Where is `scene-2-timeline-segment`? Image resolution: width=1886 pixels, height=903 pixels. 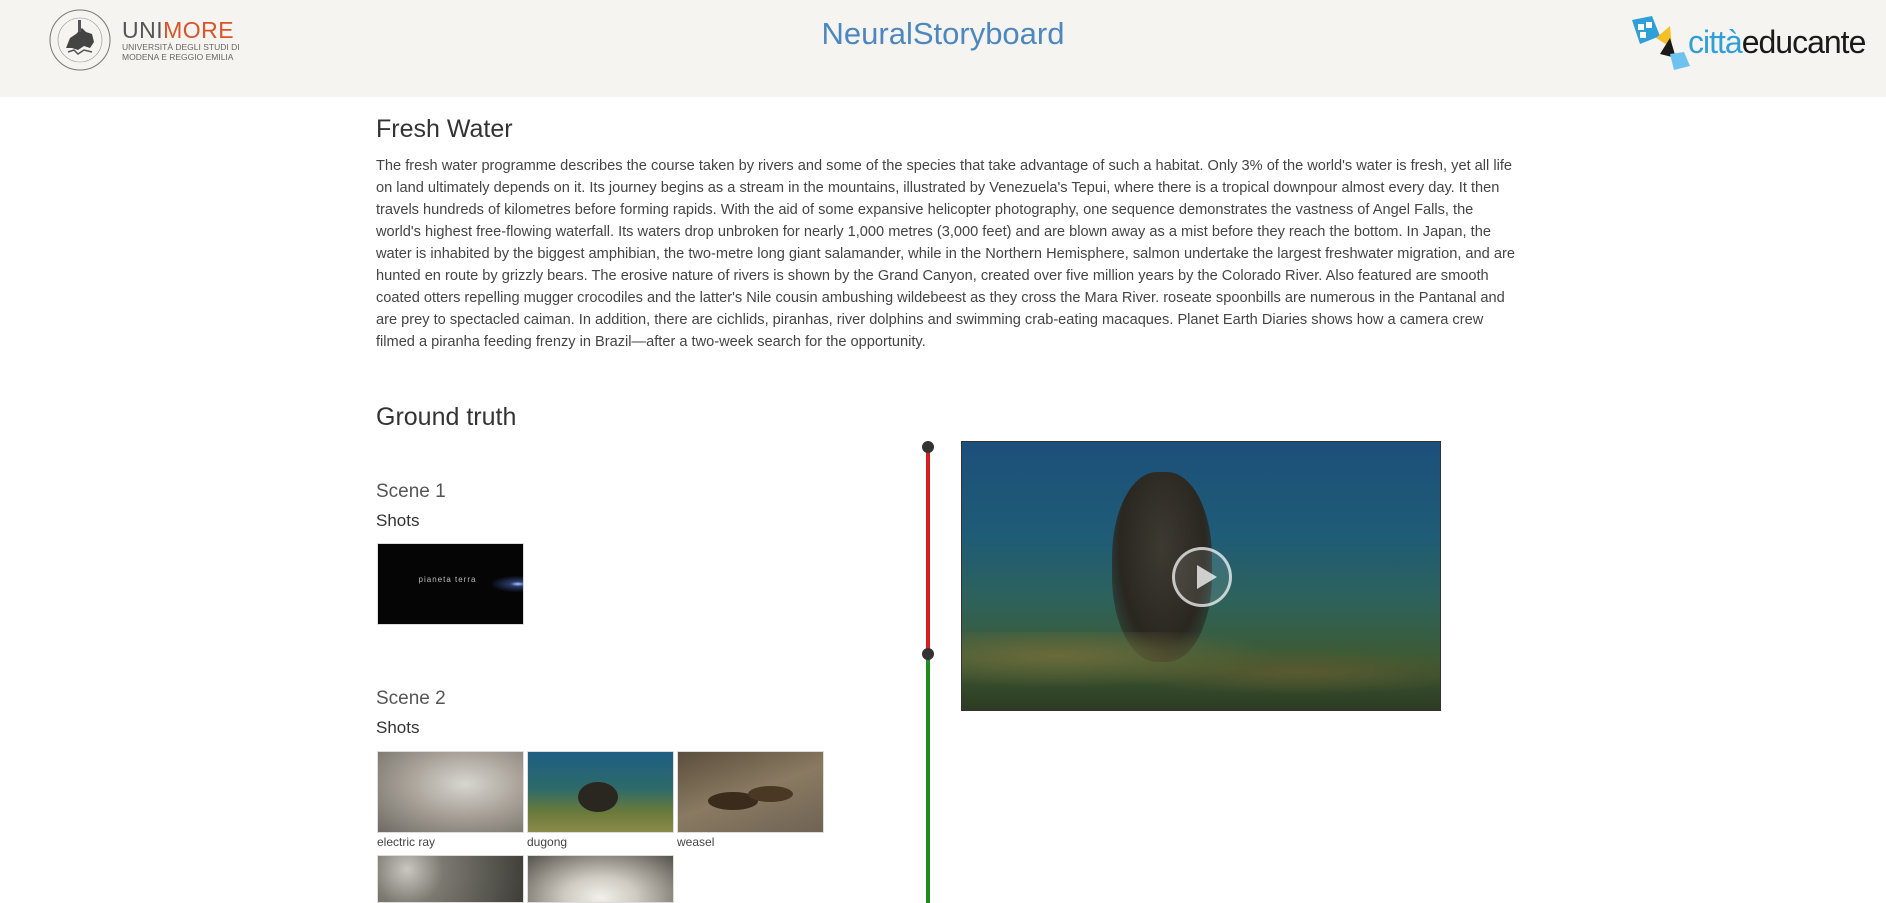
scene-2-timeline-segment is located at coordinates (928, 778).